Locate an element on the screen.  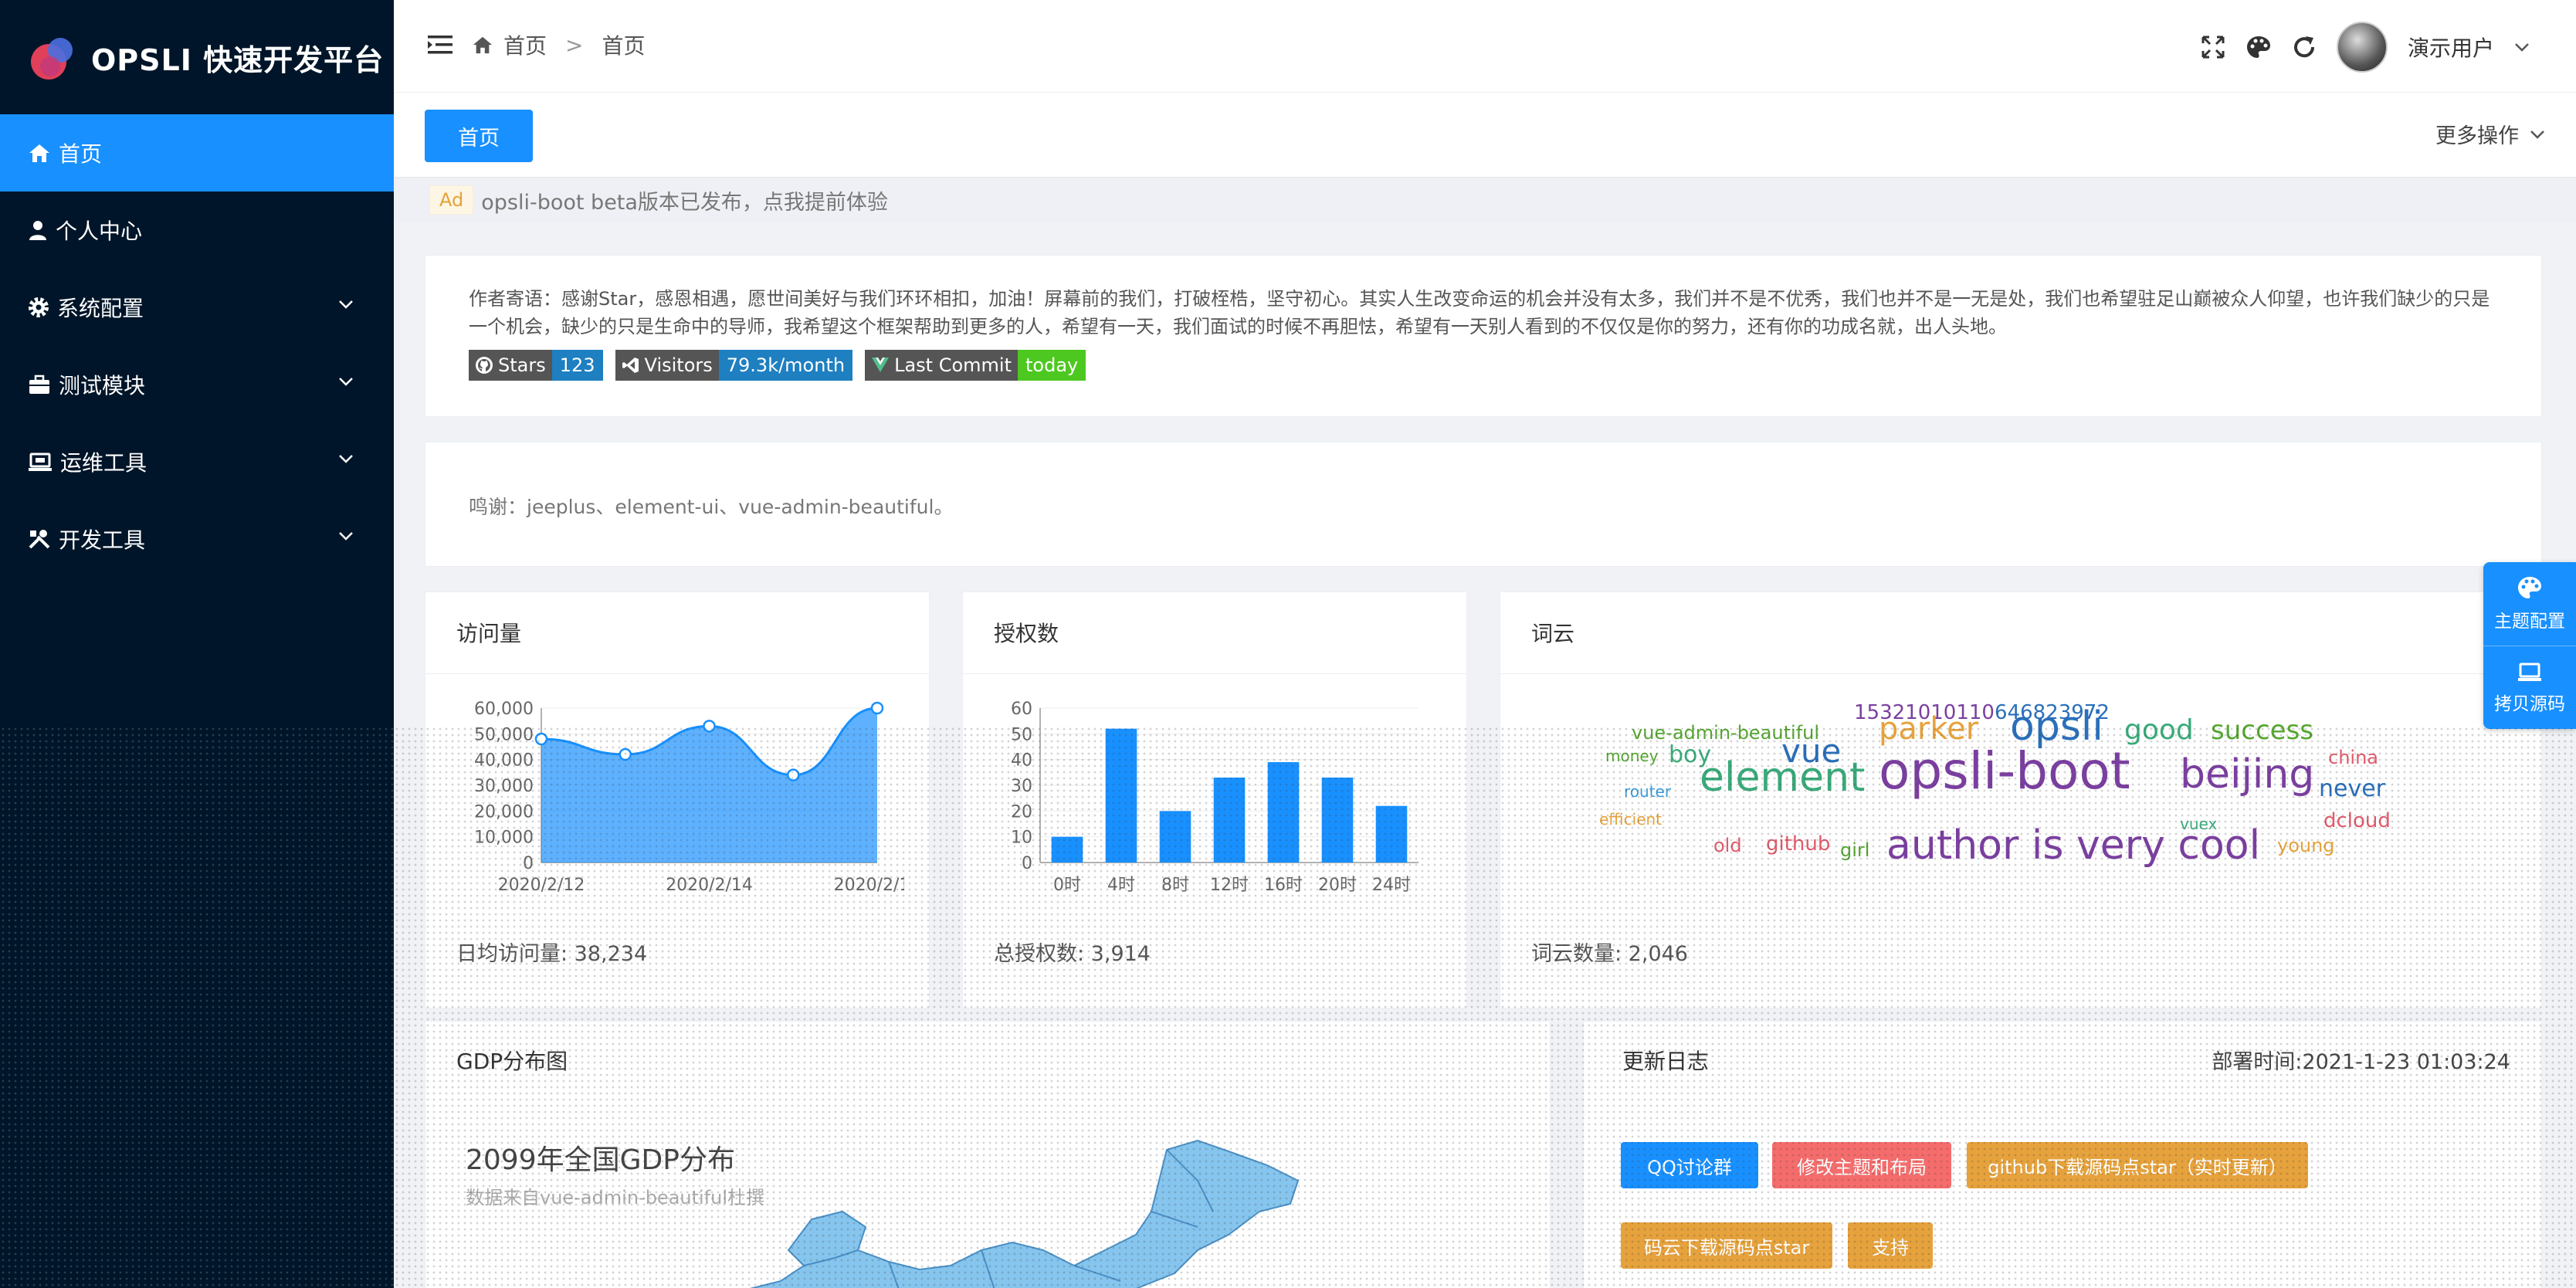
x-tick-label: 2020/2/16 is located at coordinates (869, 885).